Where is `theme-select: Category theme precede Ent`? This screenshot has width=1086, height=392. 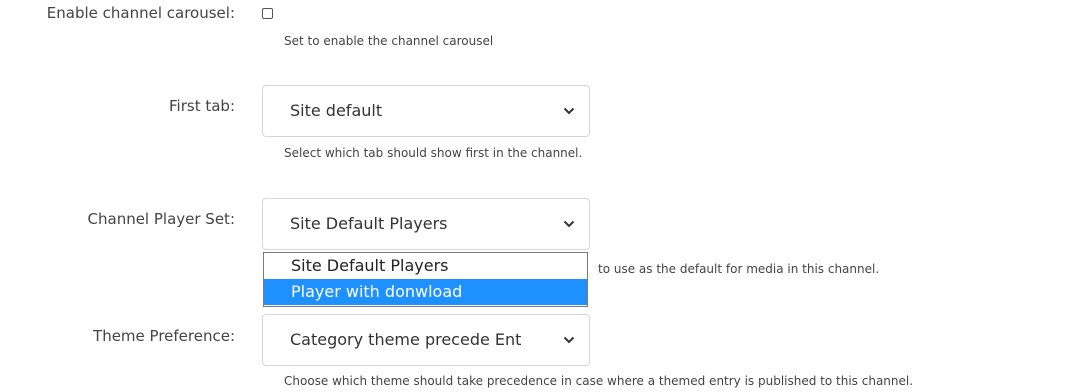 theme-select: Category theme precede Ent is located at coordinates (426, 340).